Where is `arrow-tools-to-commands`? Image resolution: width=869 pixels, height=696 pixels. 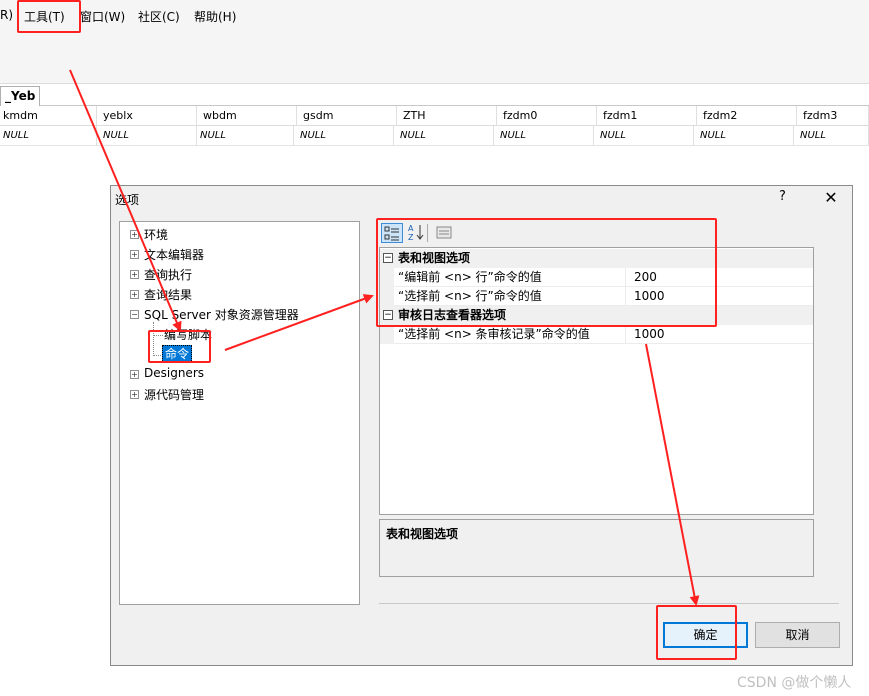 arrow-tools-to-commands is located at coordinates (125, 200).